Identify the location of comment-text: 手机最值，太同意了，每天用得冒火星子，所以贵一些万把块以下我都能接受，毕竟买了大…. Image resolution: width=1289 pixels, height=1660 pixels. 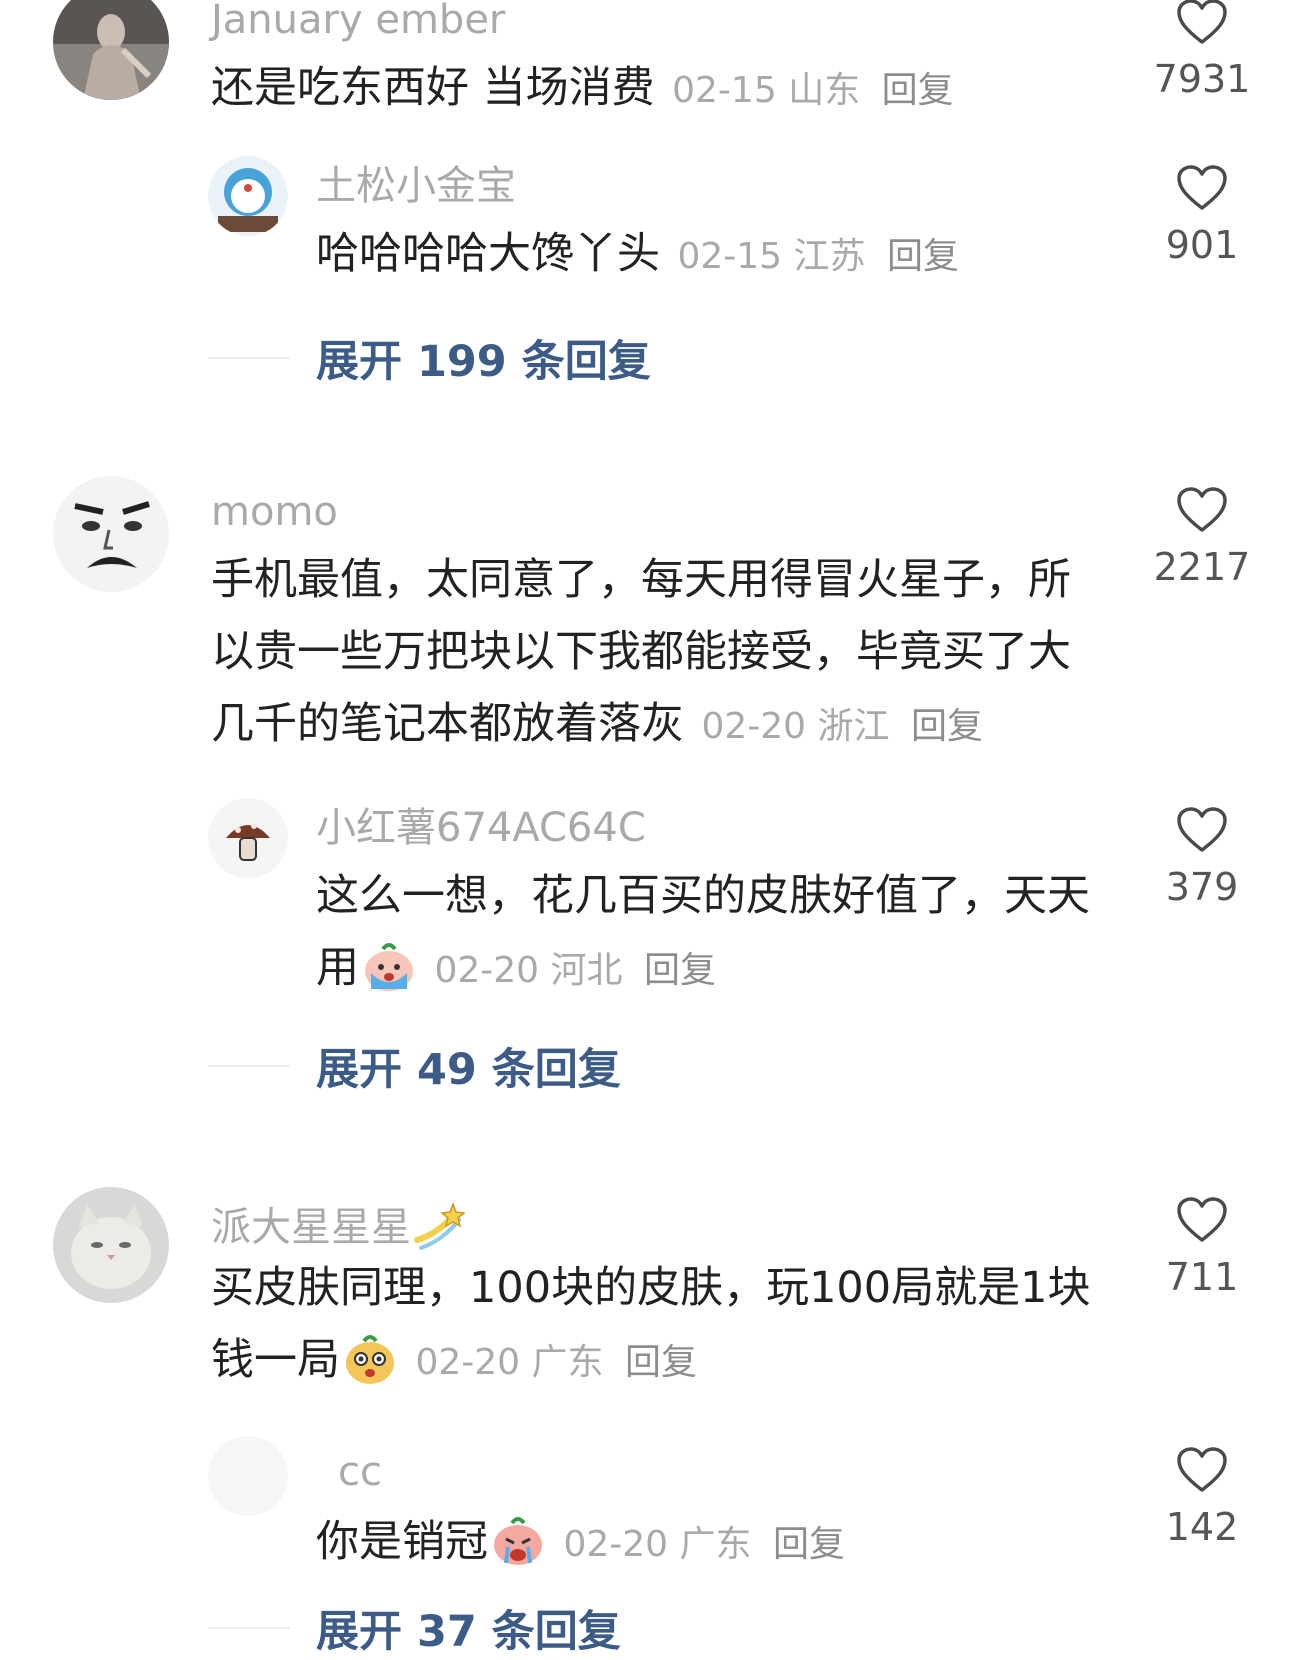
(661, 653).